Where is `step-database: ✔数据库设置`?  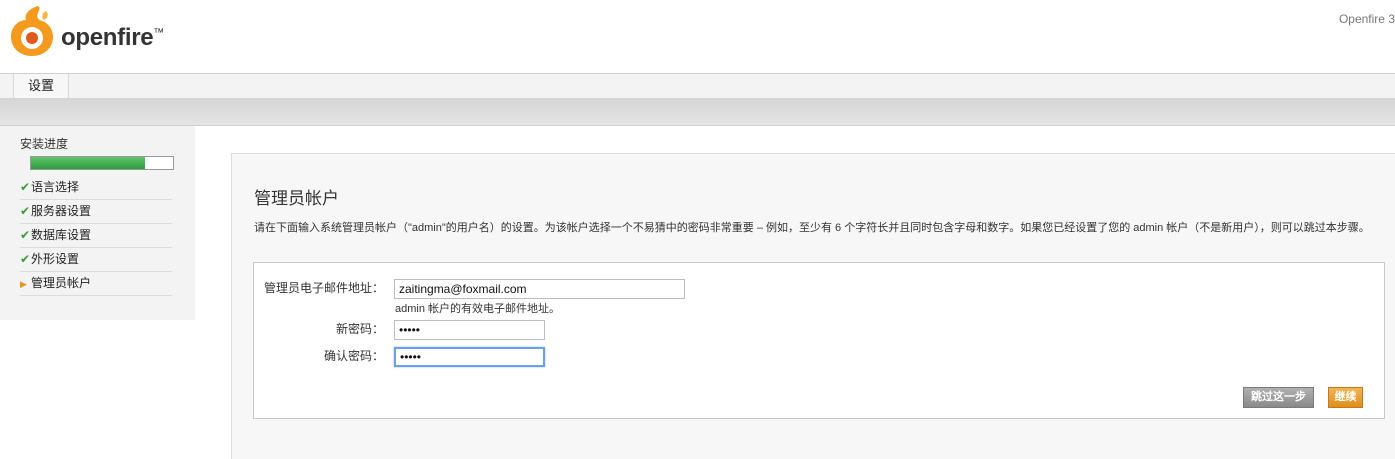
step-database: ✔数据库设置 is located at coordinates (96, 236).